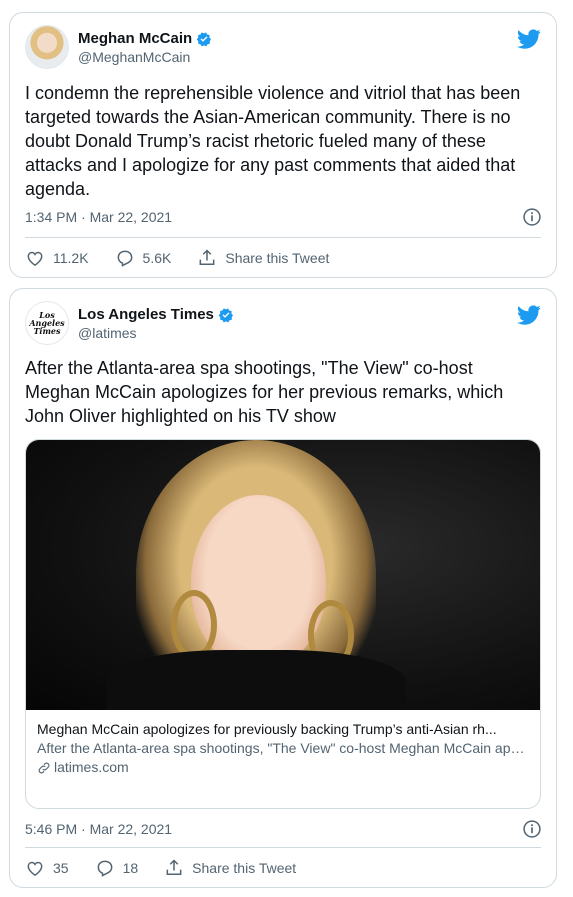 The width and height of the screenshot is (573, 897). What do you see at coordinates (145, 47) in the screenshot?
I see `author-names: Meghan McCain @MeghanMcCain` at bounding box center [145, 47].